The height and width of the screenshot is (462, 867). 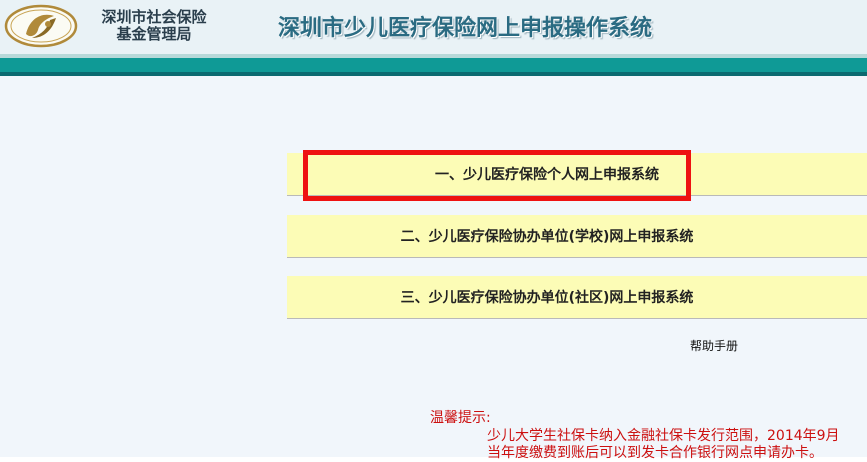 I want to click on menu-item-label: 三、少儿医疗保险协办单位(社区)网上申报系统, so click(x=547, y=298).